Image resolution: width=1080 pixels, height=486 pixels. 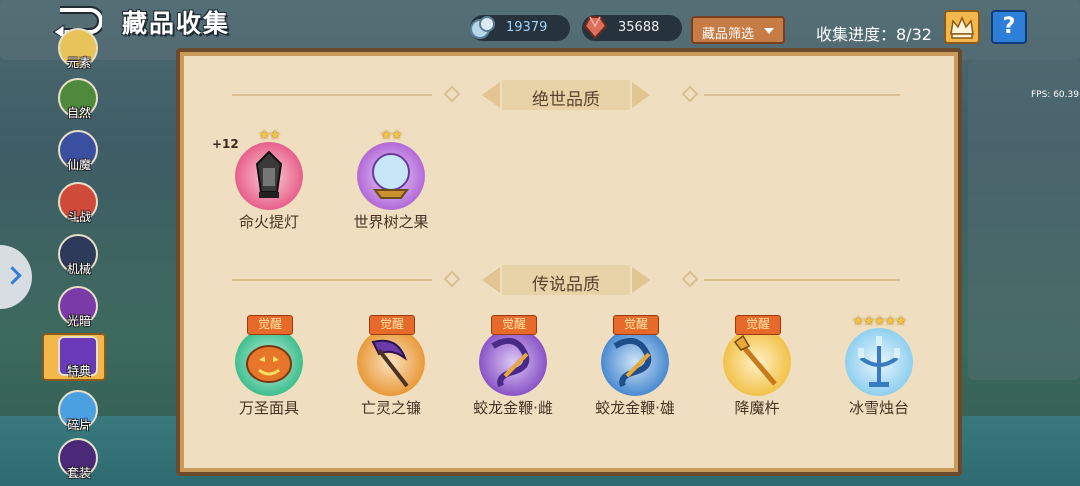 I want to click on sidebar-item-label: 套装, so click(x=78, y=473).